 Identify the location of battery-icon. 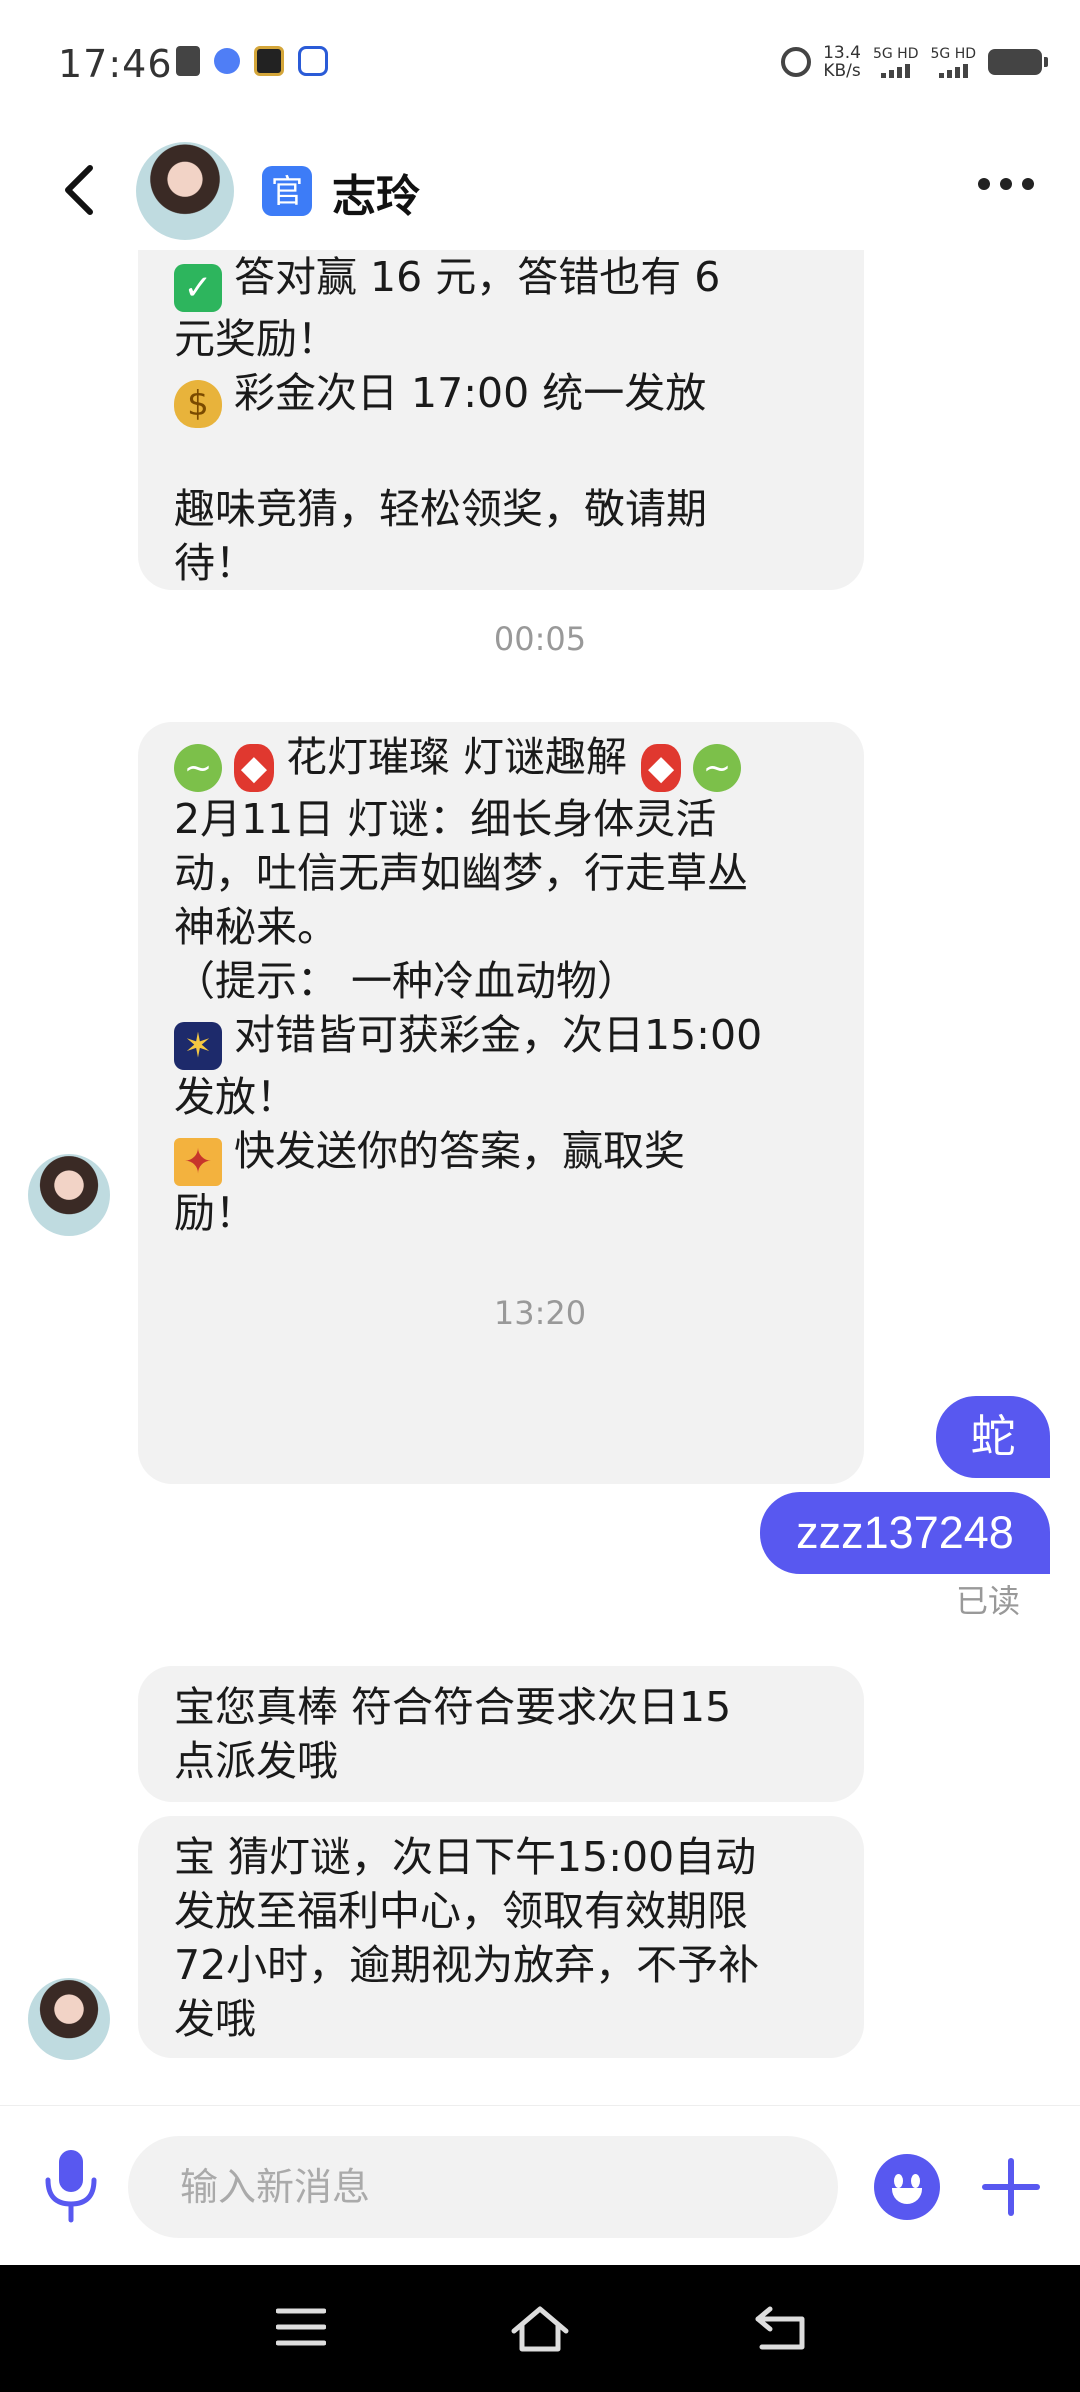
(1018, 62).